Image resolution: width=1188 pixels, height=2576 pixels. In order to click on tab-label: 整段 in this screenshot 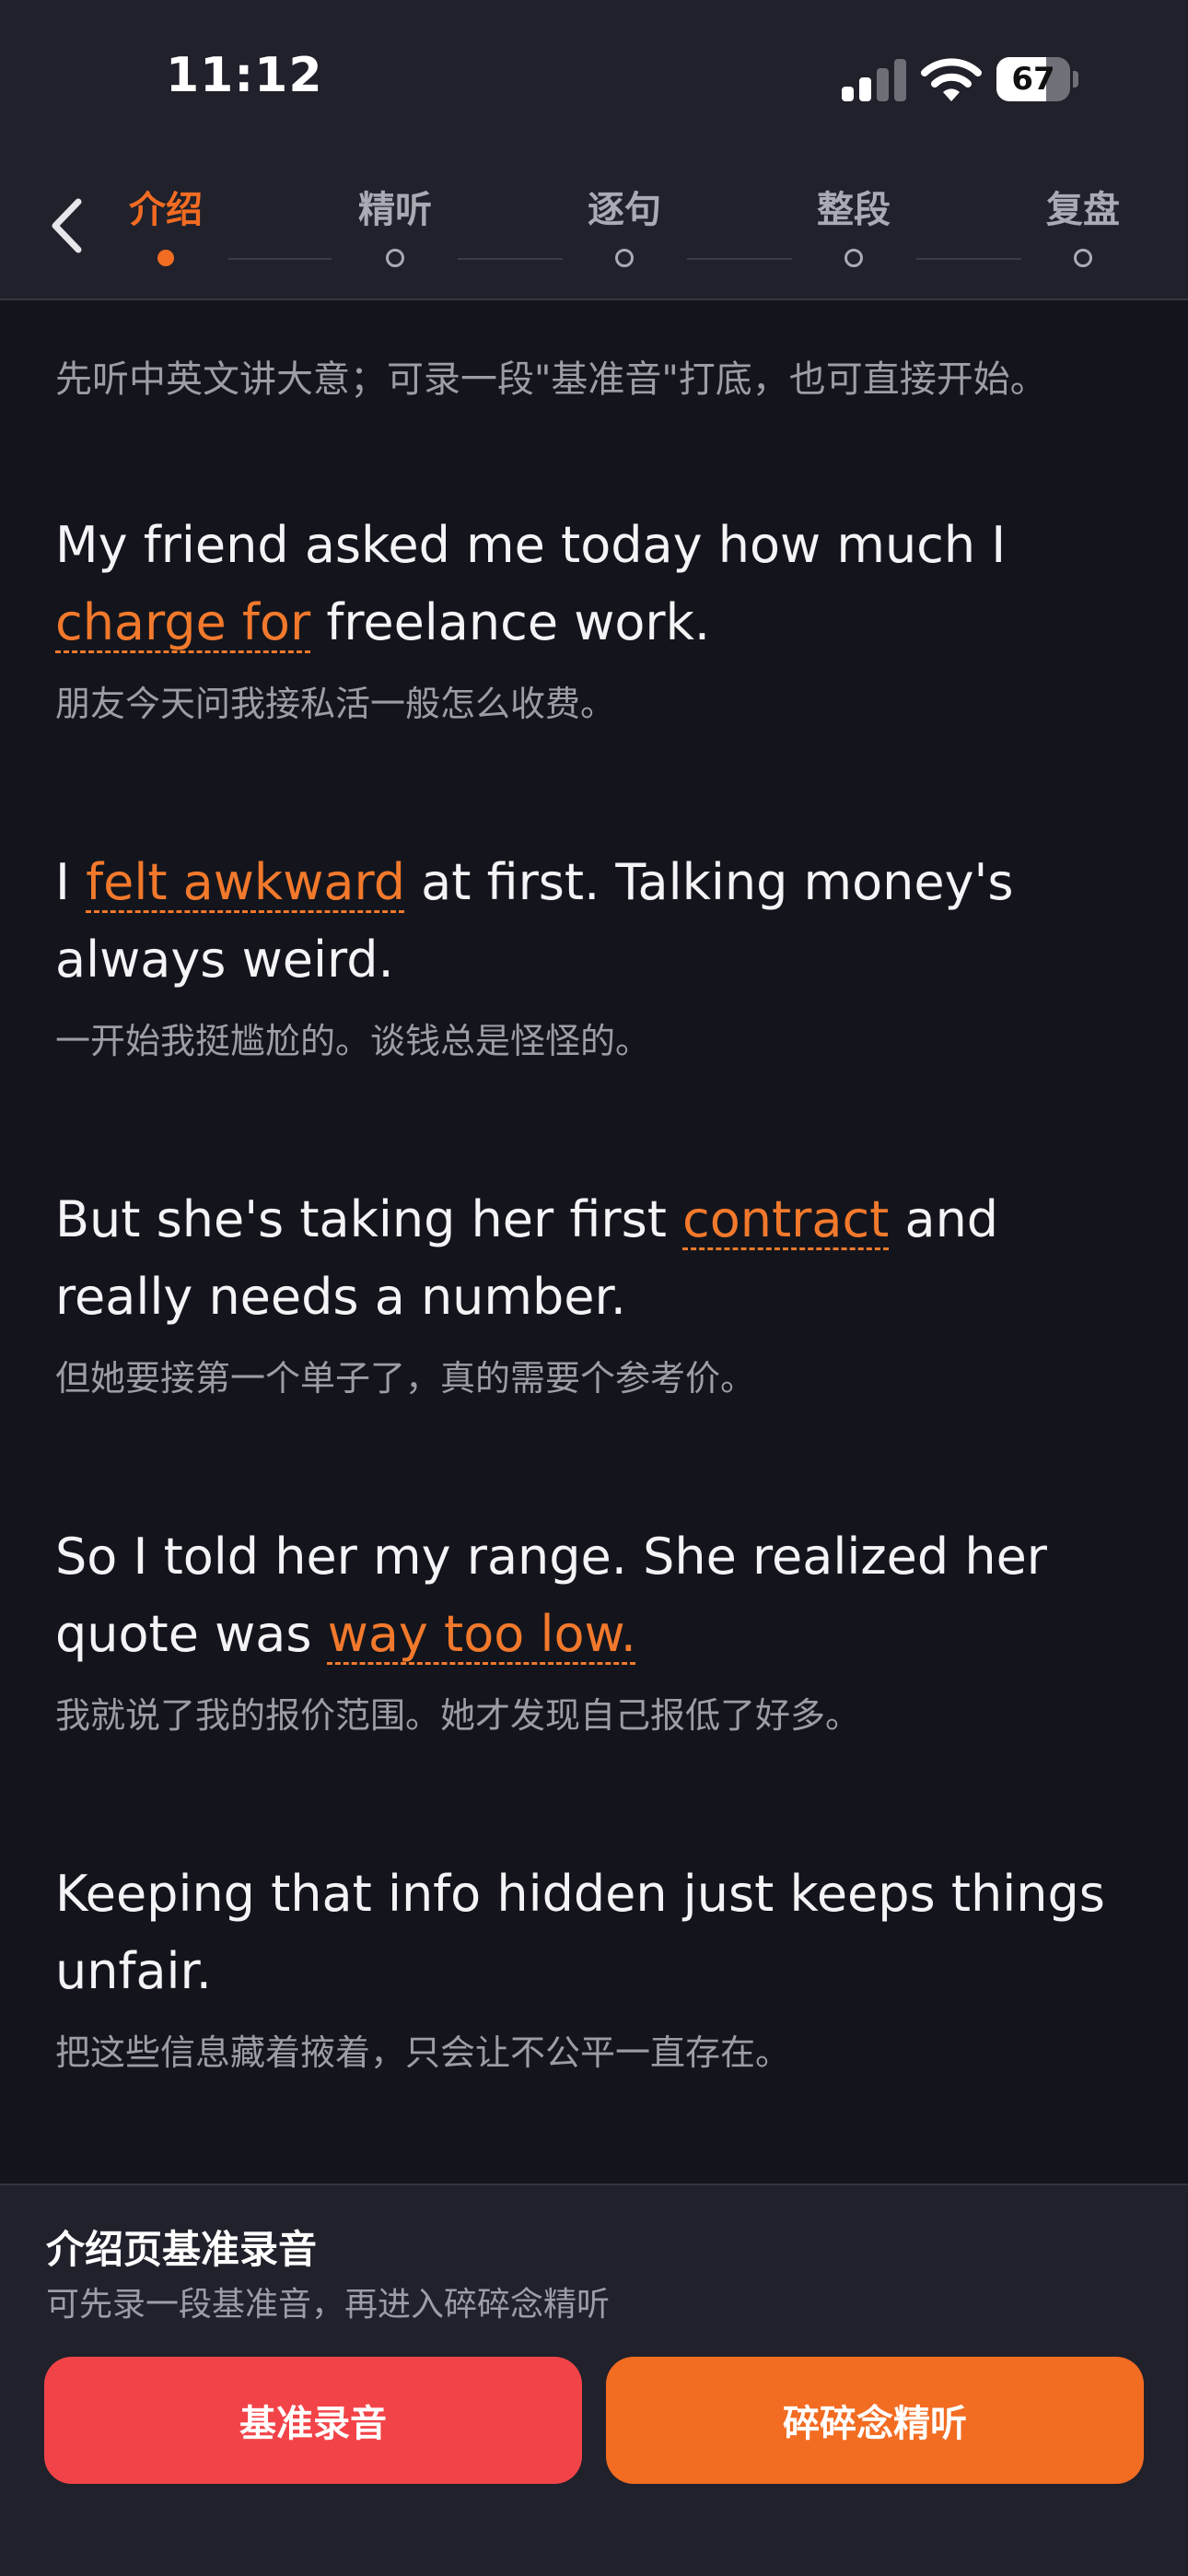, I will do `click(854, 210)`.